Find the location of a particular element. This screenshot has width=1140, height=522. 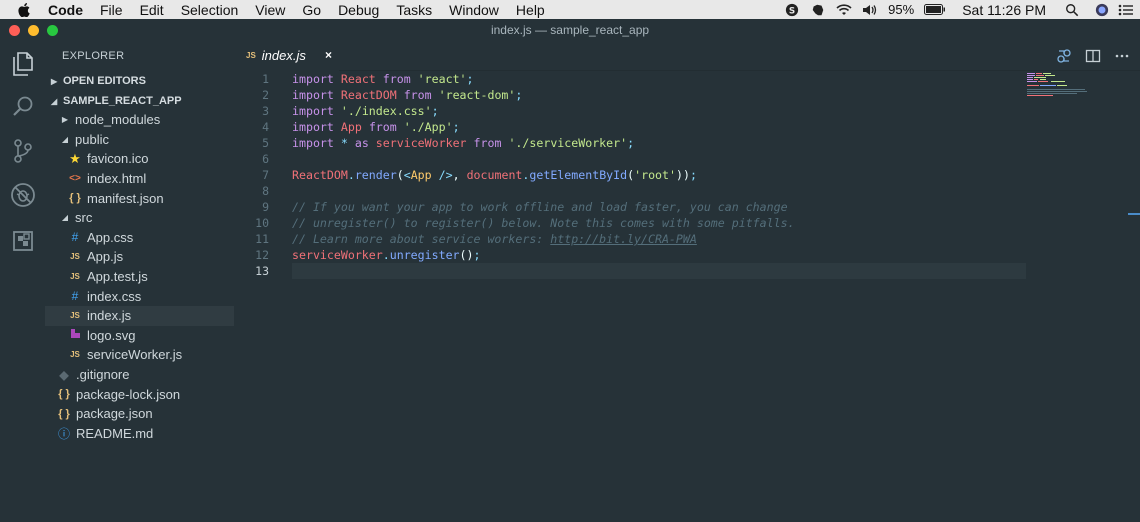

tree-item-node-modules: ▶ node_modules is located at coordinates (139, 120).